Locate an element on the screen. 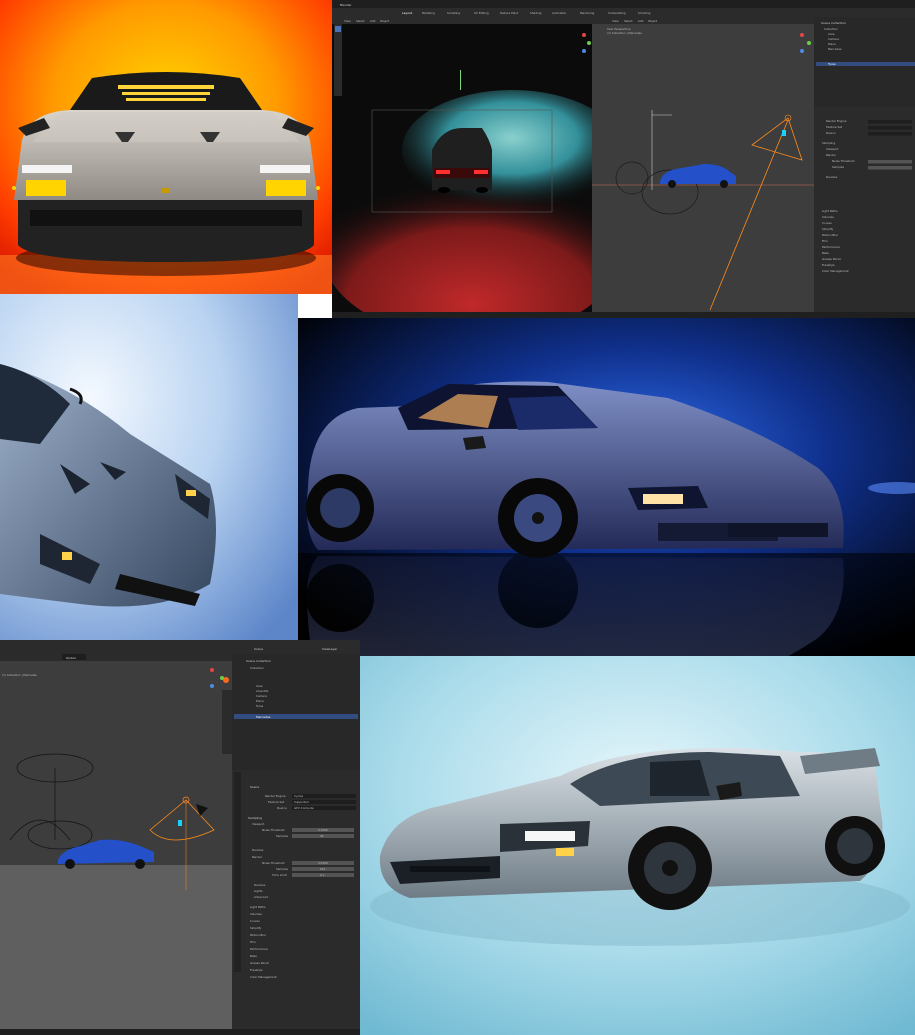  svg-text: Shading is located at coordinates (536, 13).